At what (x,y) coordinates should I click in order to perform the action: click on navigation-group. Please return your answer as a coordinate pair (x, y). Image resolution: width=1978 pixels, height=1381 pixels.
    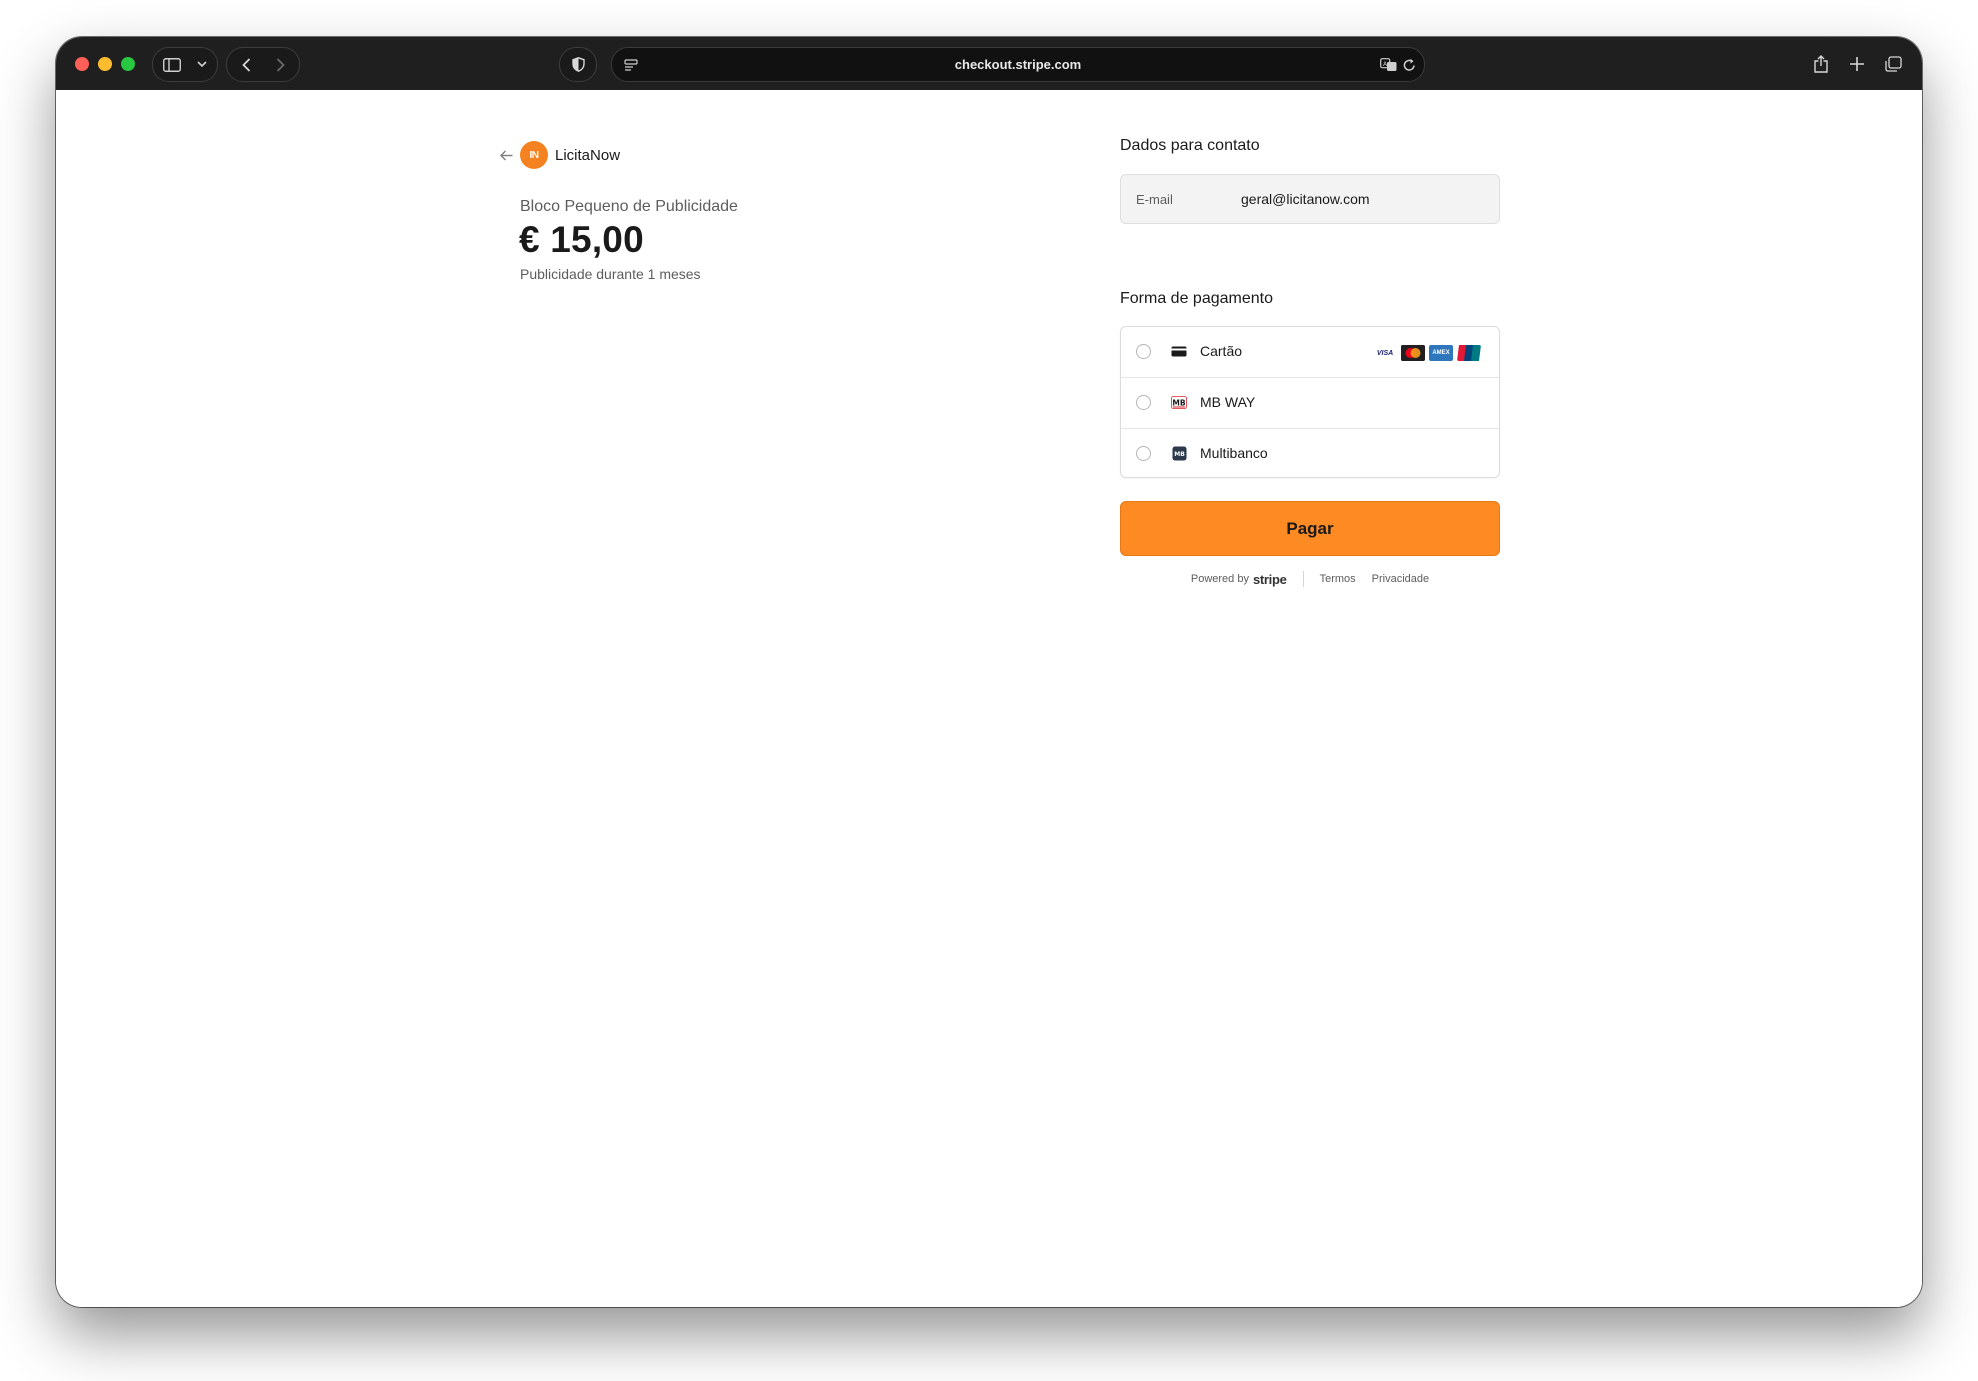
    Looking at the image, I should click on (263, 64).